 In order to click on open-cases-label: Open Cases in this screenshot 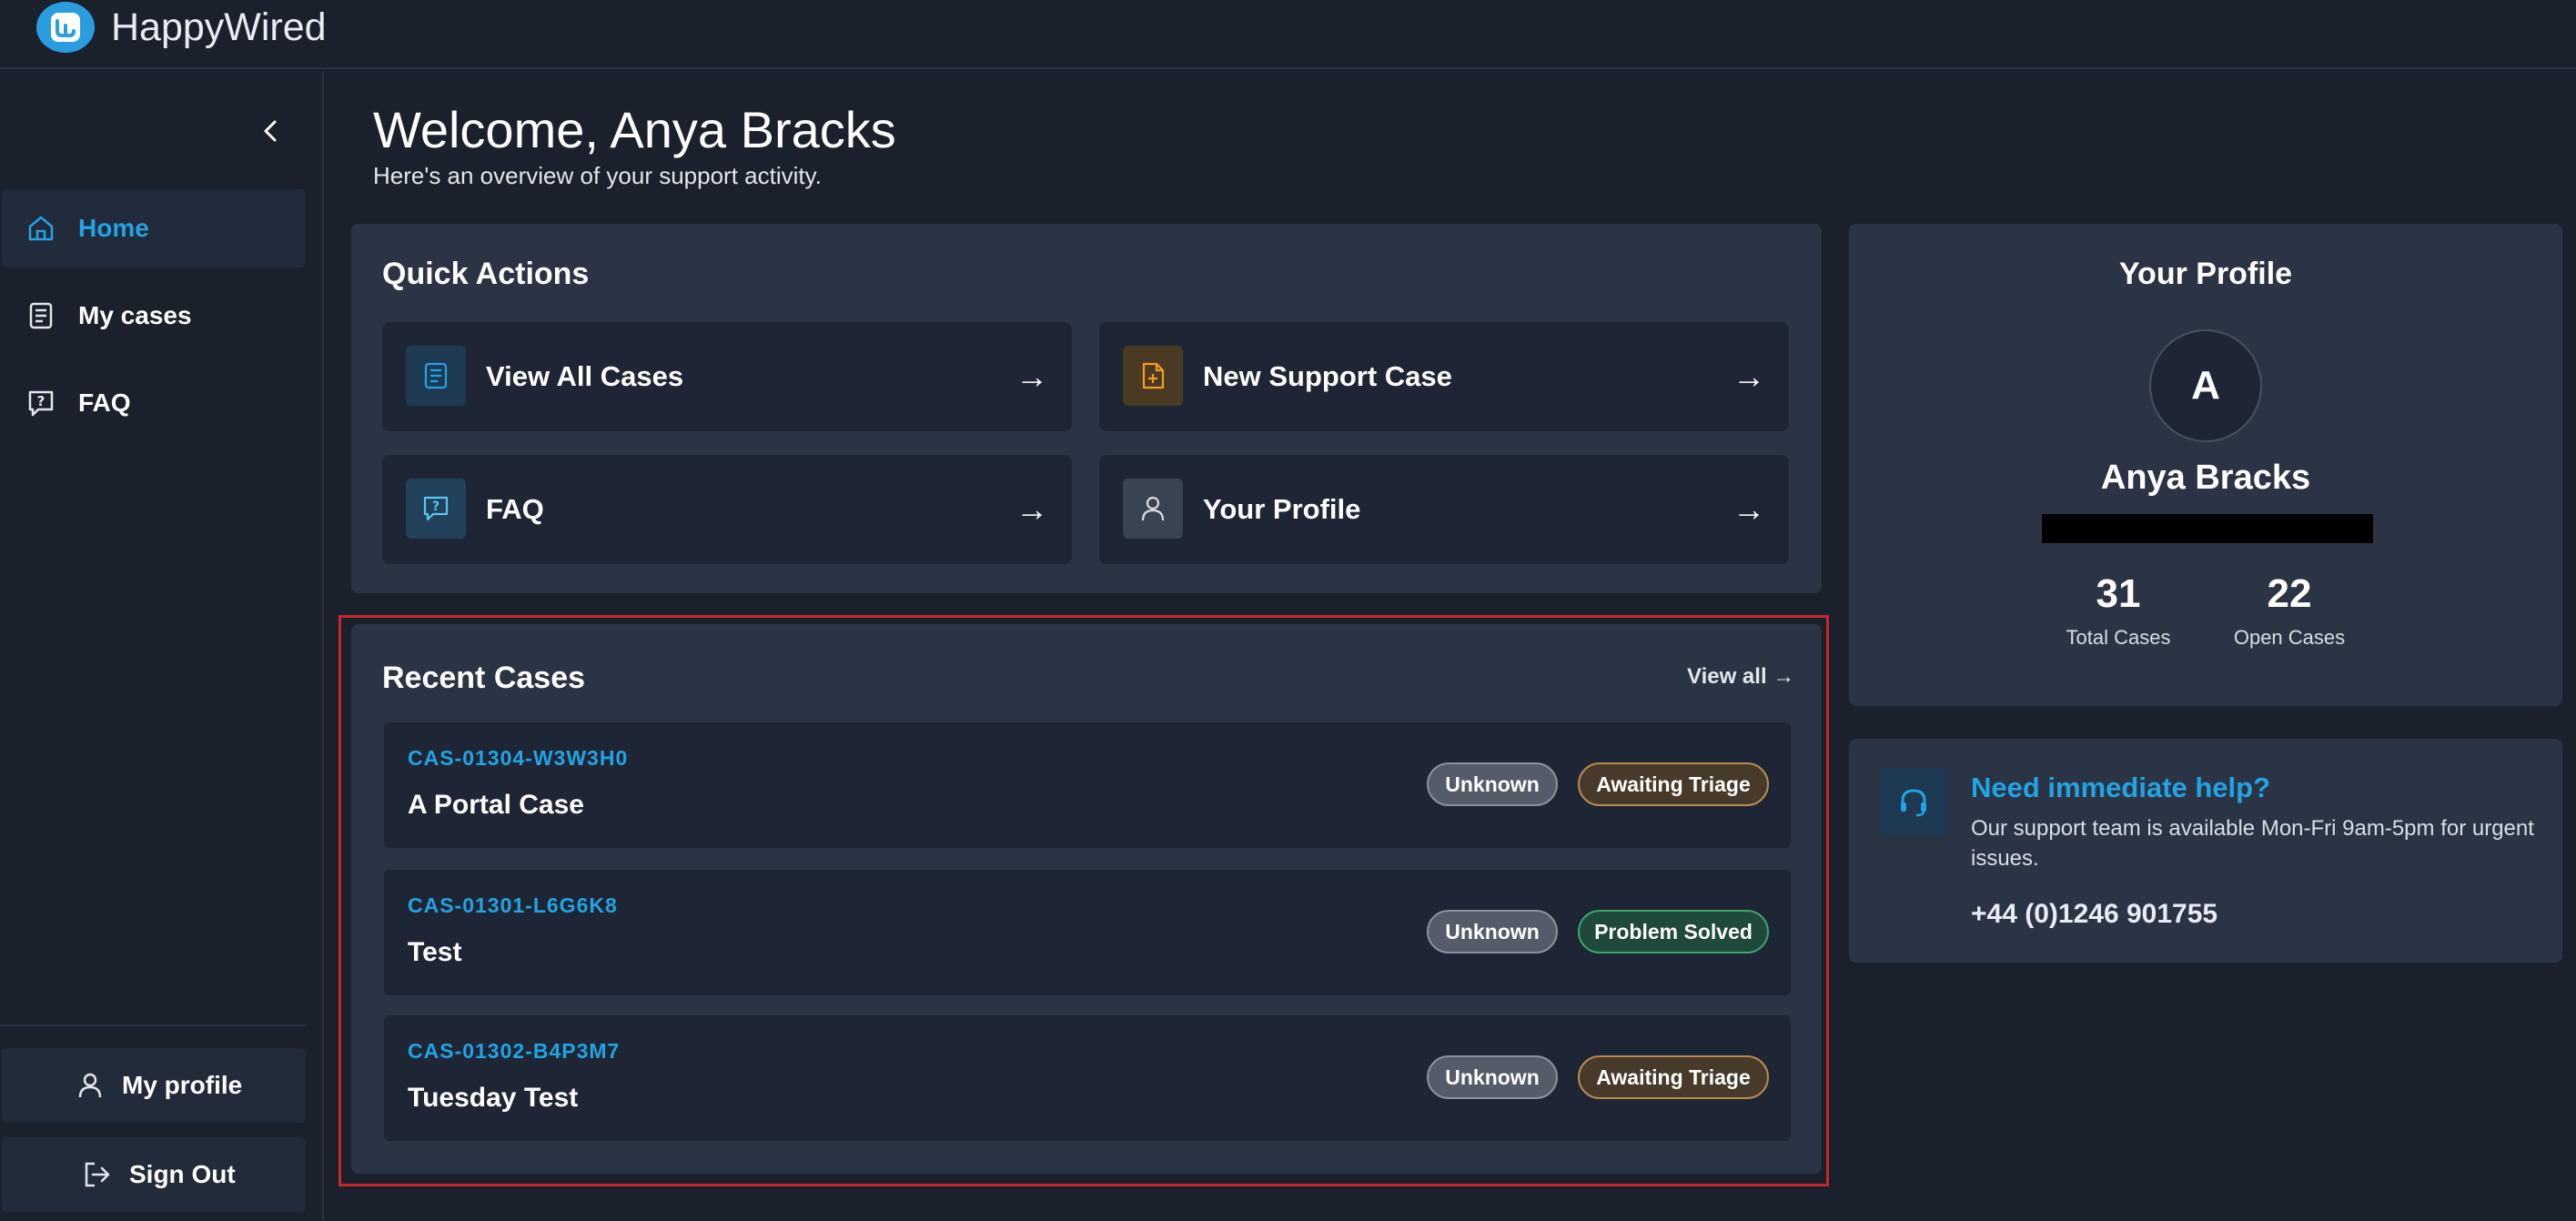, I will do `click(2289, 638)`.